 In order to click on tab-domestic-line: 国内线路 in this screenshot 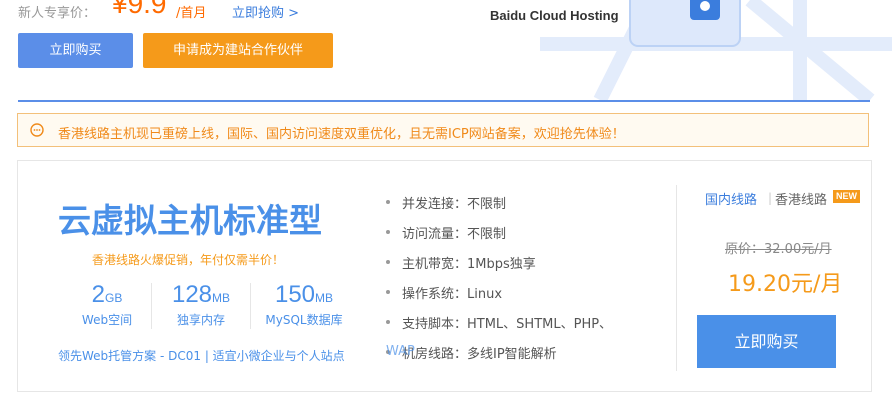, I will do `click(731, 198)`.